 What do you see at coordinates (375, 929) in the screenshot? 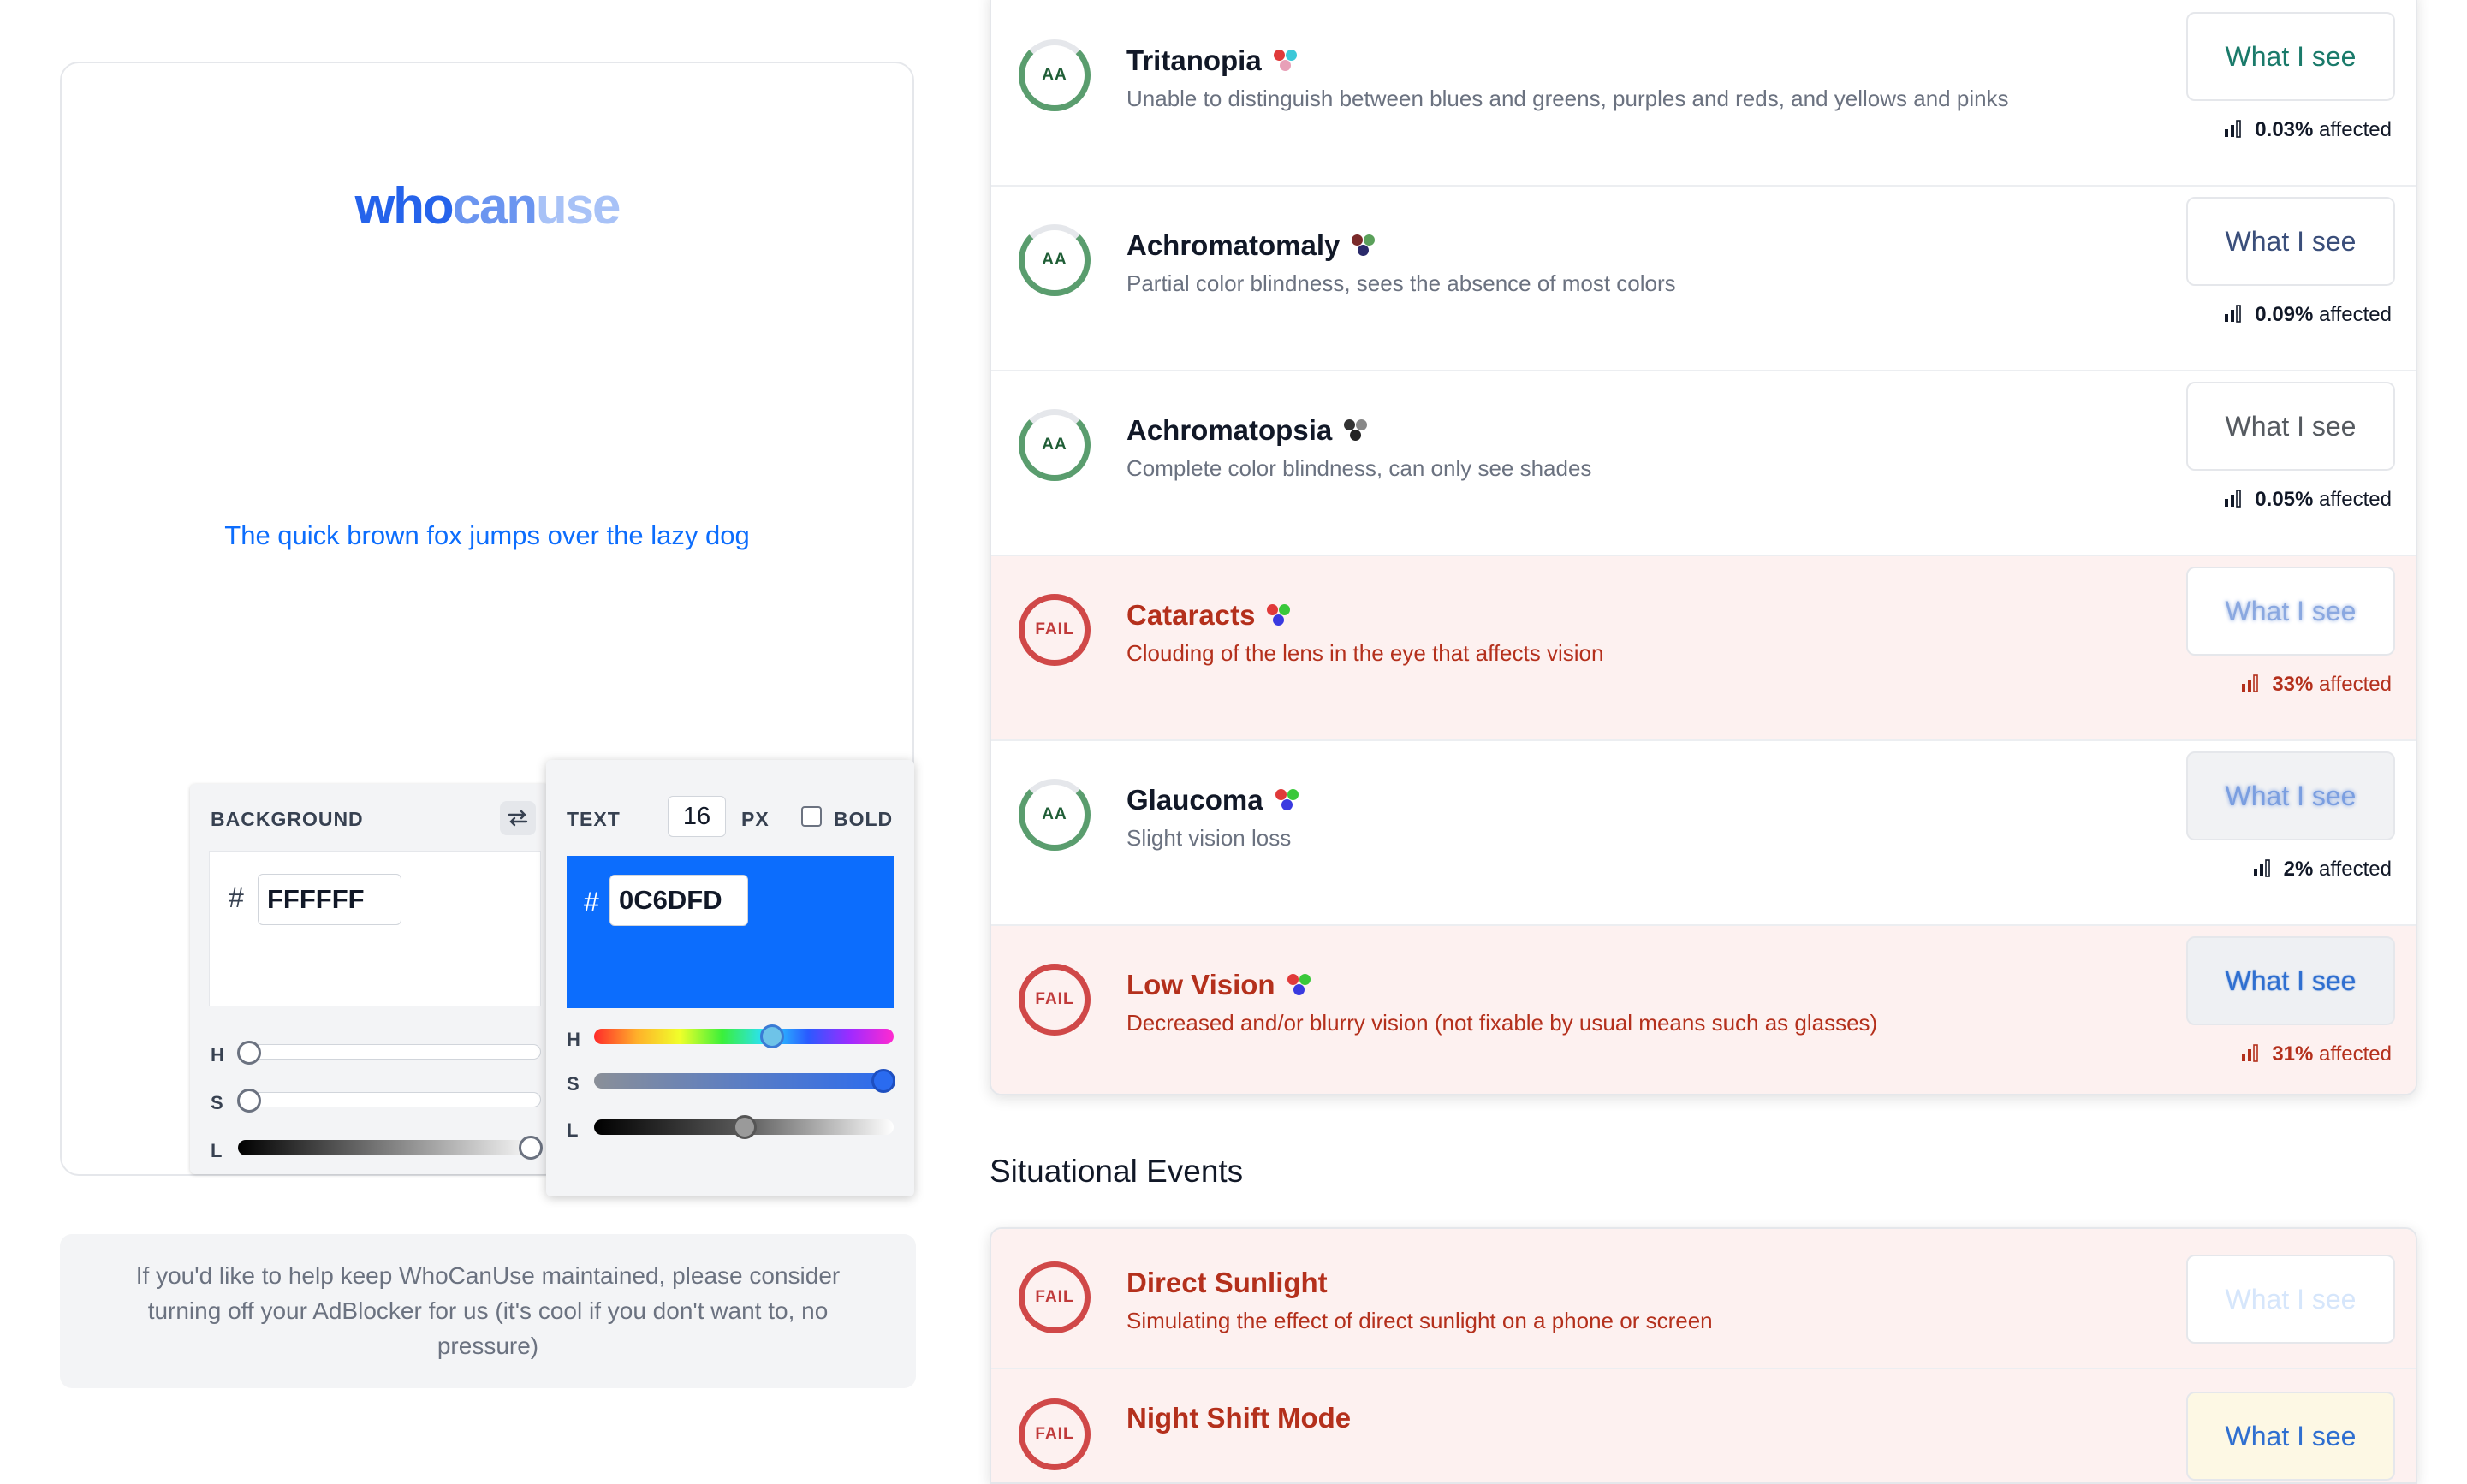
I see `background-color-swatch: # FFFFFF` at bounding box center [375, 929].